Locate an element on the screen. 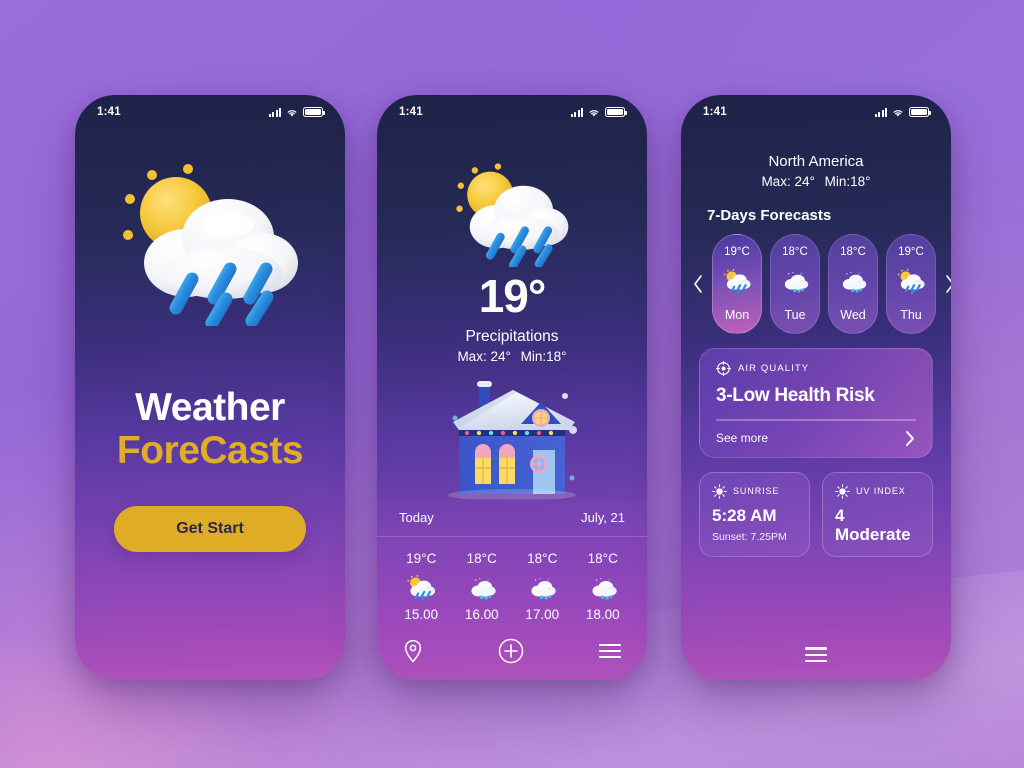  hour-item: 18°C 16.00 is located at coordinates (482, 586).